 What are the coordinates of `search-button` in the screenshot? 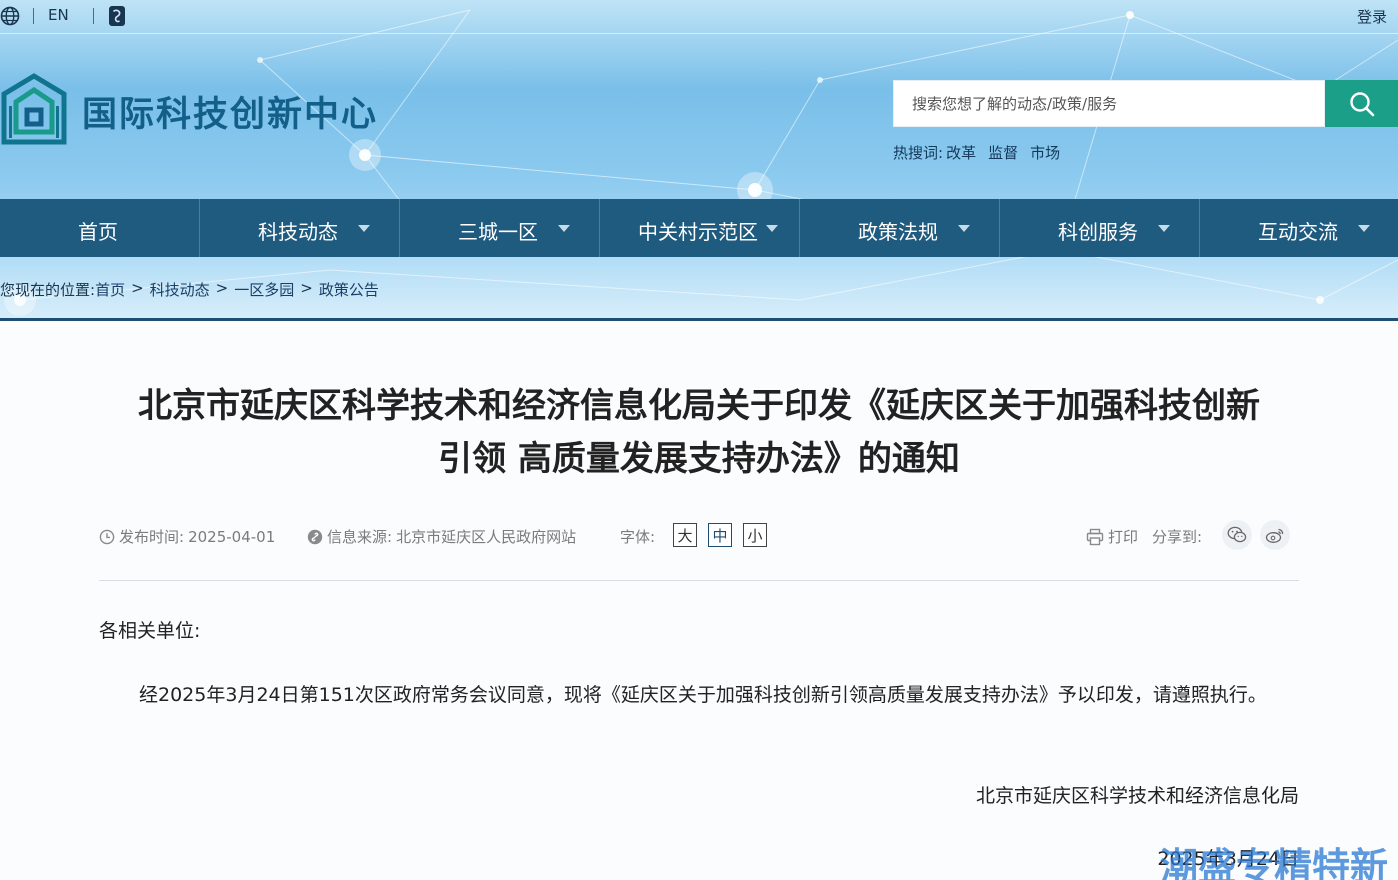 It's located at (1361, 103).